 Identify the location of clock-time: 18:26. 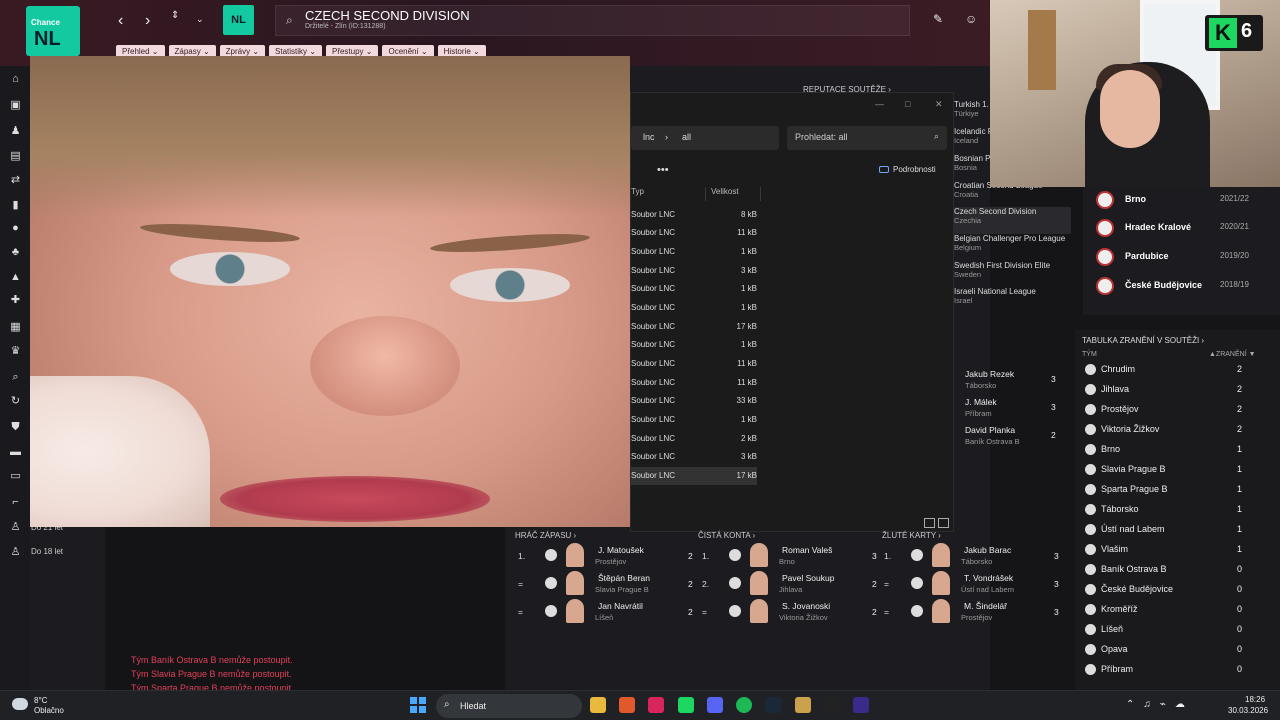
(1255, 699).